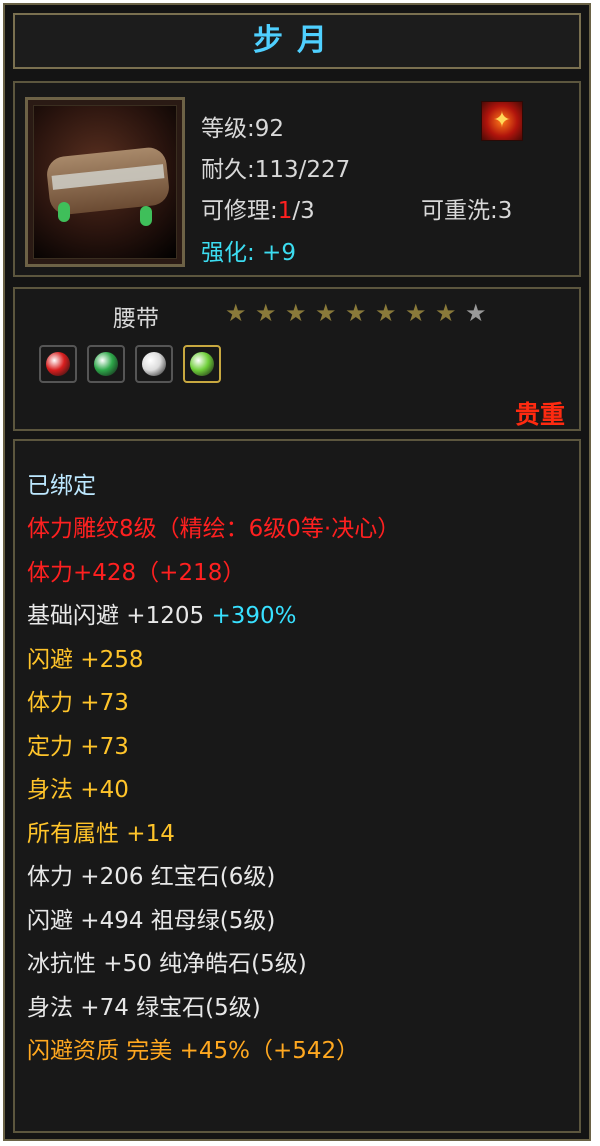  Describe the element at coordinates (144, 1008) in the screenshot. I see `gem-bonus-line: 身法 +74 绿宝石(5级)` at that location.